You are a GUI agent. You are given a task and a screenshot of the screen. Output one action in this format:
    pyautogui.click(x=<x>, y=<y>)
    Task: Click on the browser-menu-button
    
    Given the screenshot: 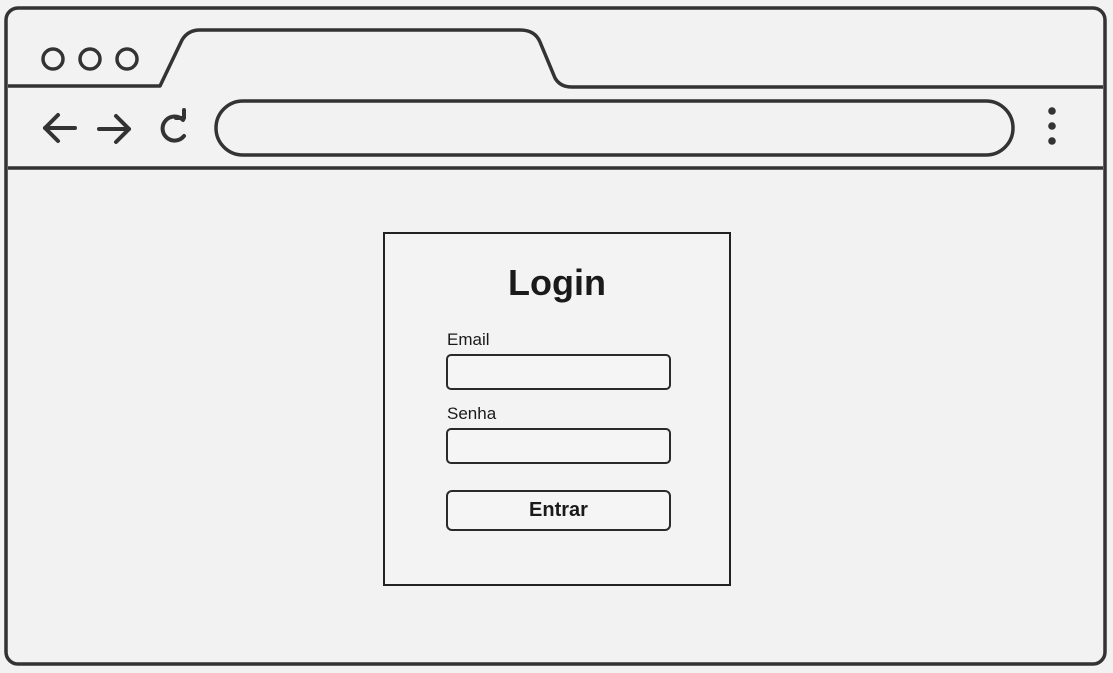 What is the action you would take?
    pyautogui.click(x=1052, y=128)
    